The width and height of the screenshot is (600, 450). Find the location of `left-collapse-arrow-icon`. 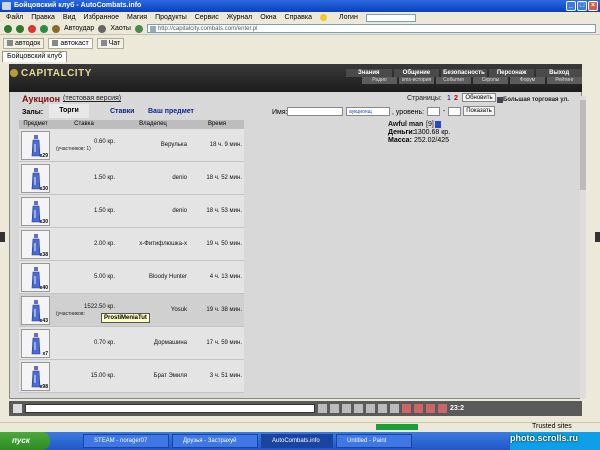

left-collapse-arrow-icon is located at coordinates (2, 237).